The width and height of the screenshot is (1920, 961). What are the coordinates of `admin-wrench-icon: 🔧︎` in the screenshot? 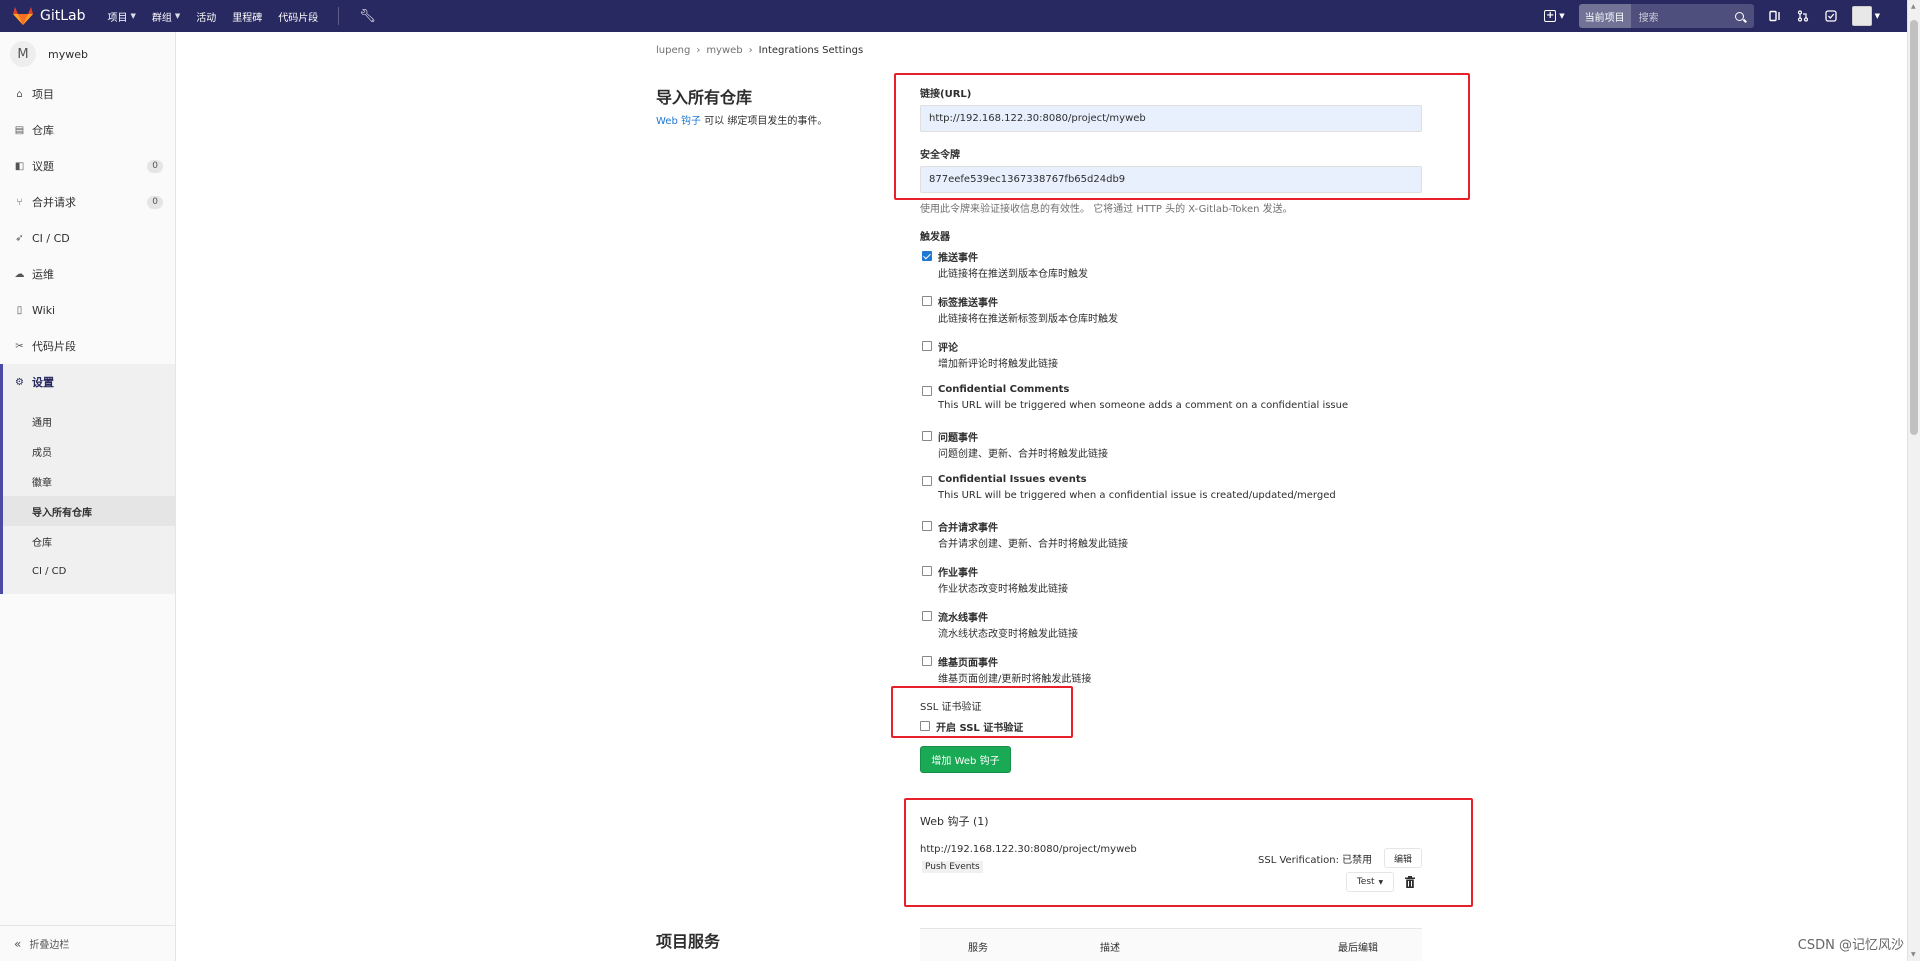 It's located at (367, 16).